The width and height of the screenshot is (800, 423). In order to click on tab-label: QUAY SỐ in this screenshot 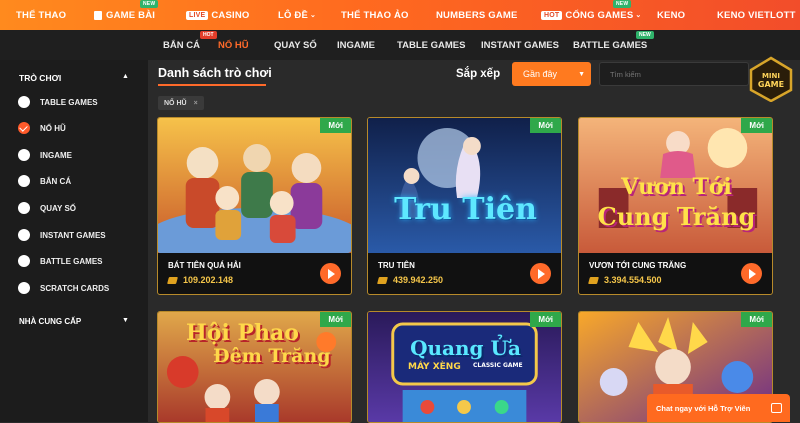, I will do `click(295, 45)`.